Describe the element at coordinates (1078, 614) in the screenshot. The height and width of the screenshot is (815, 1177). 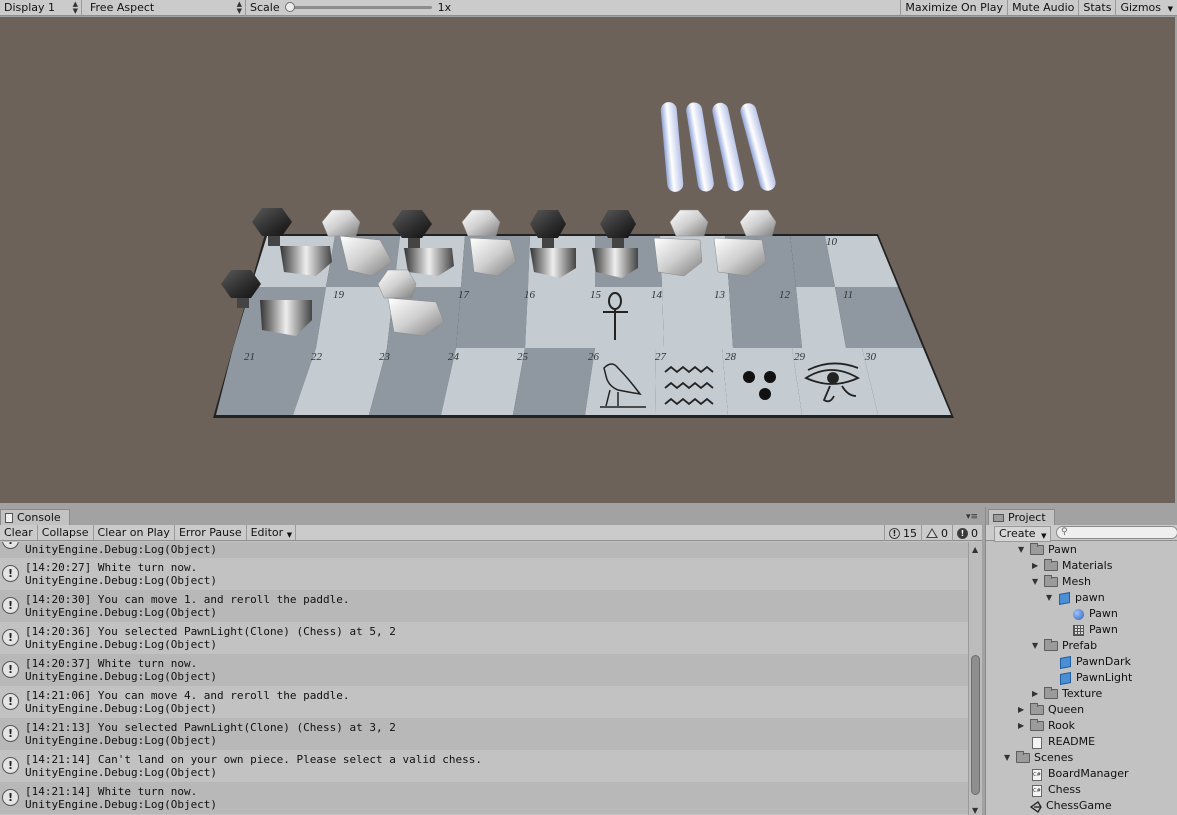
I see `sphere-icon` at that location.